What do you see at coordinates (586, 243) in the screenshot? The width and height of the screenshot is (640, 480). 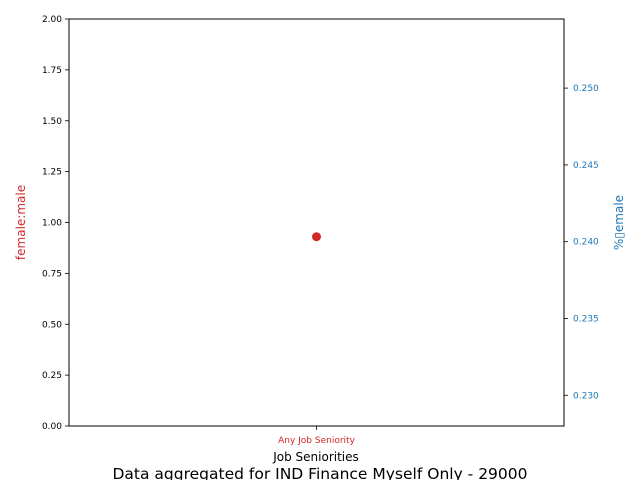 I see `right-tick-label: 0.240` at bounding box center [586, 243].